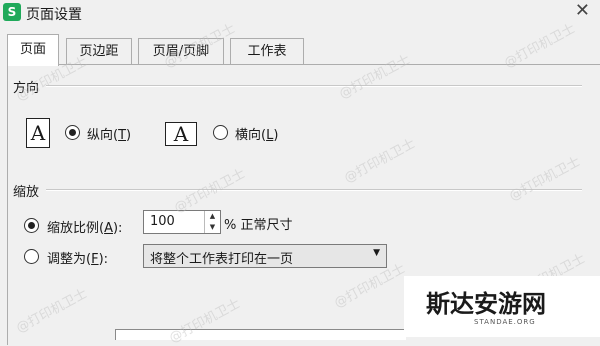  What do you see at coordinates (314, 190) in the screenshot?
I see `scaling-divider` at bounding box center [314, 190].